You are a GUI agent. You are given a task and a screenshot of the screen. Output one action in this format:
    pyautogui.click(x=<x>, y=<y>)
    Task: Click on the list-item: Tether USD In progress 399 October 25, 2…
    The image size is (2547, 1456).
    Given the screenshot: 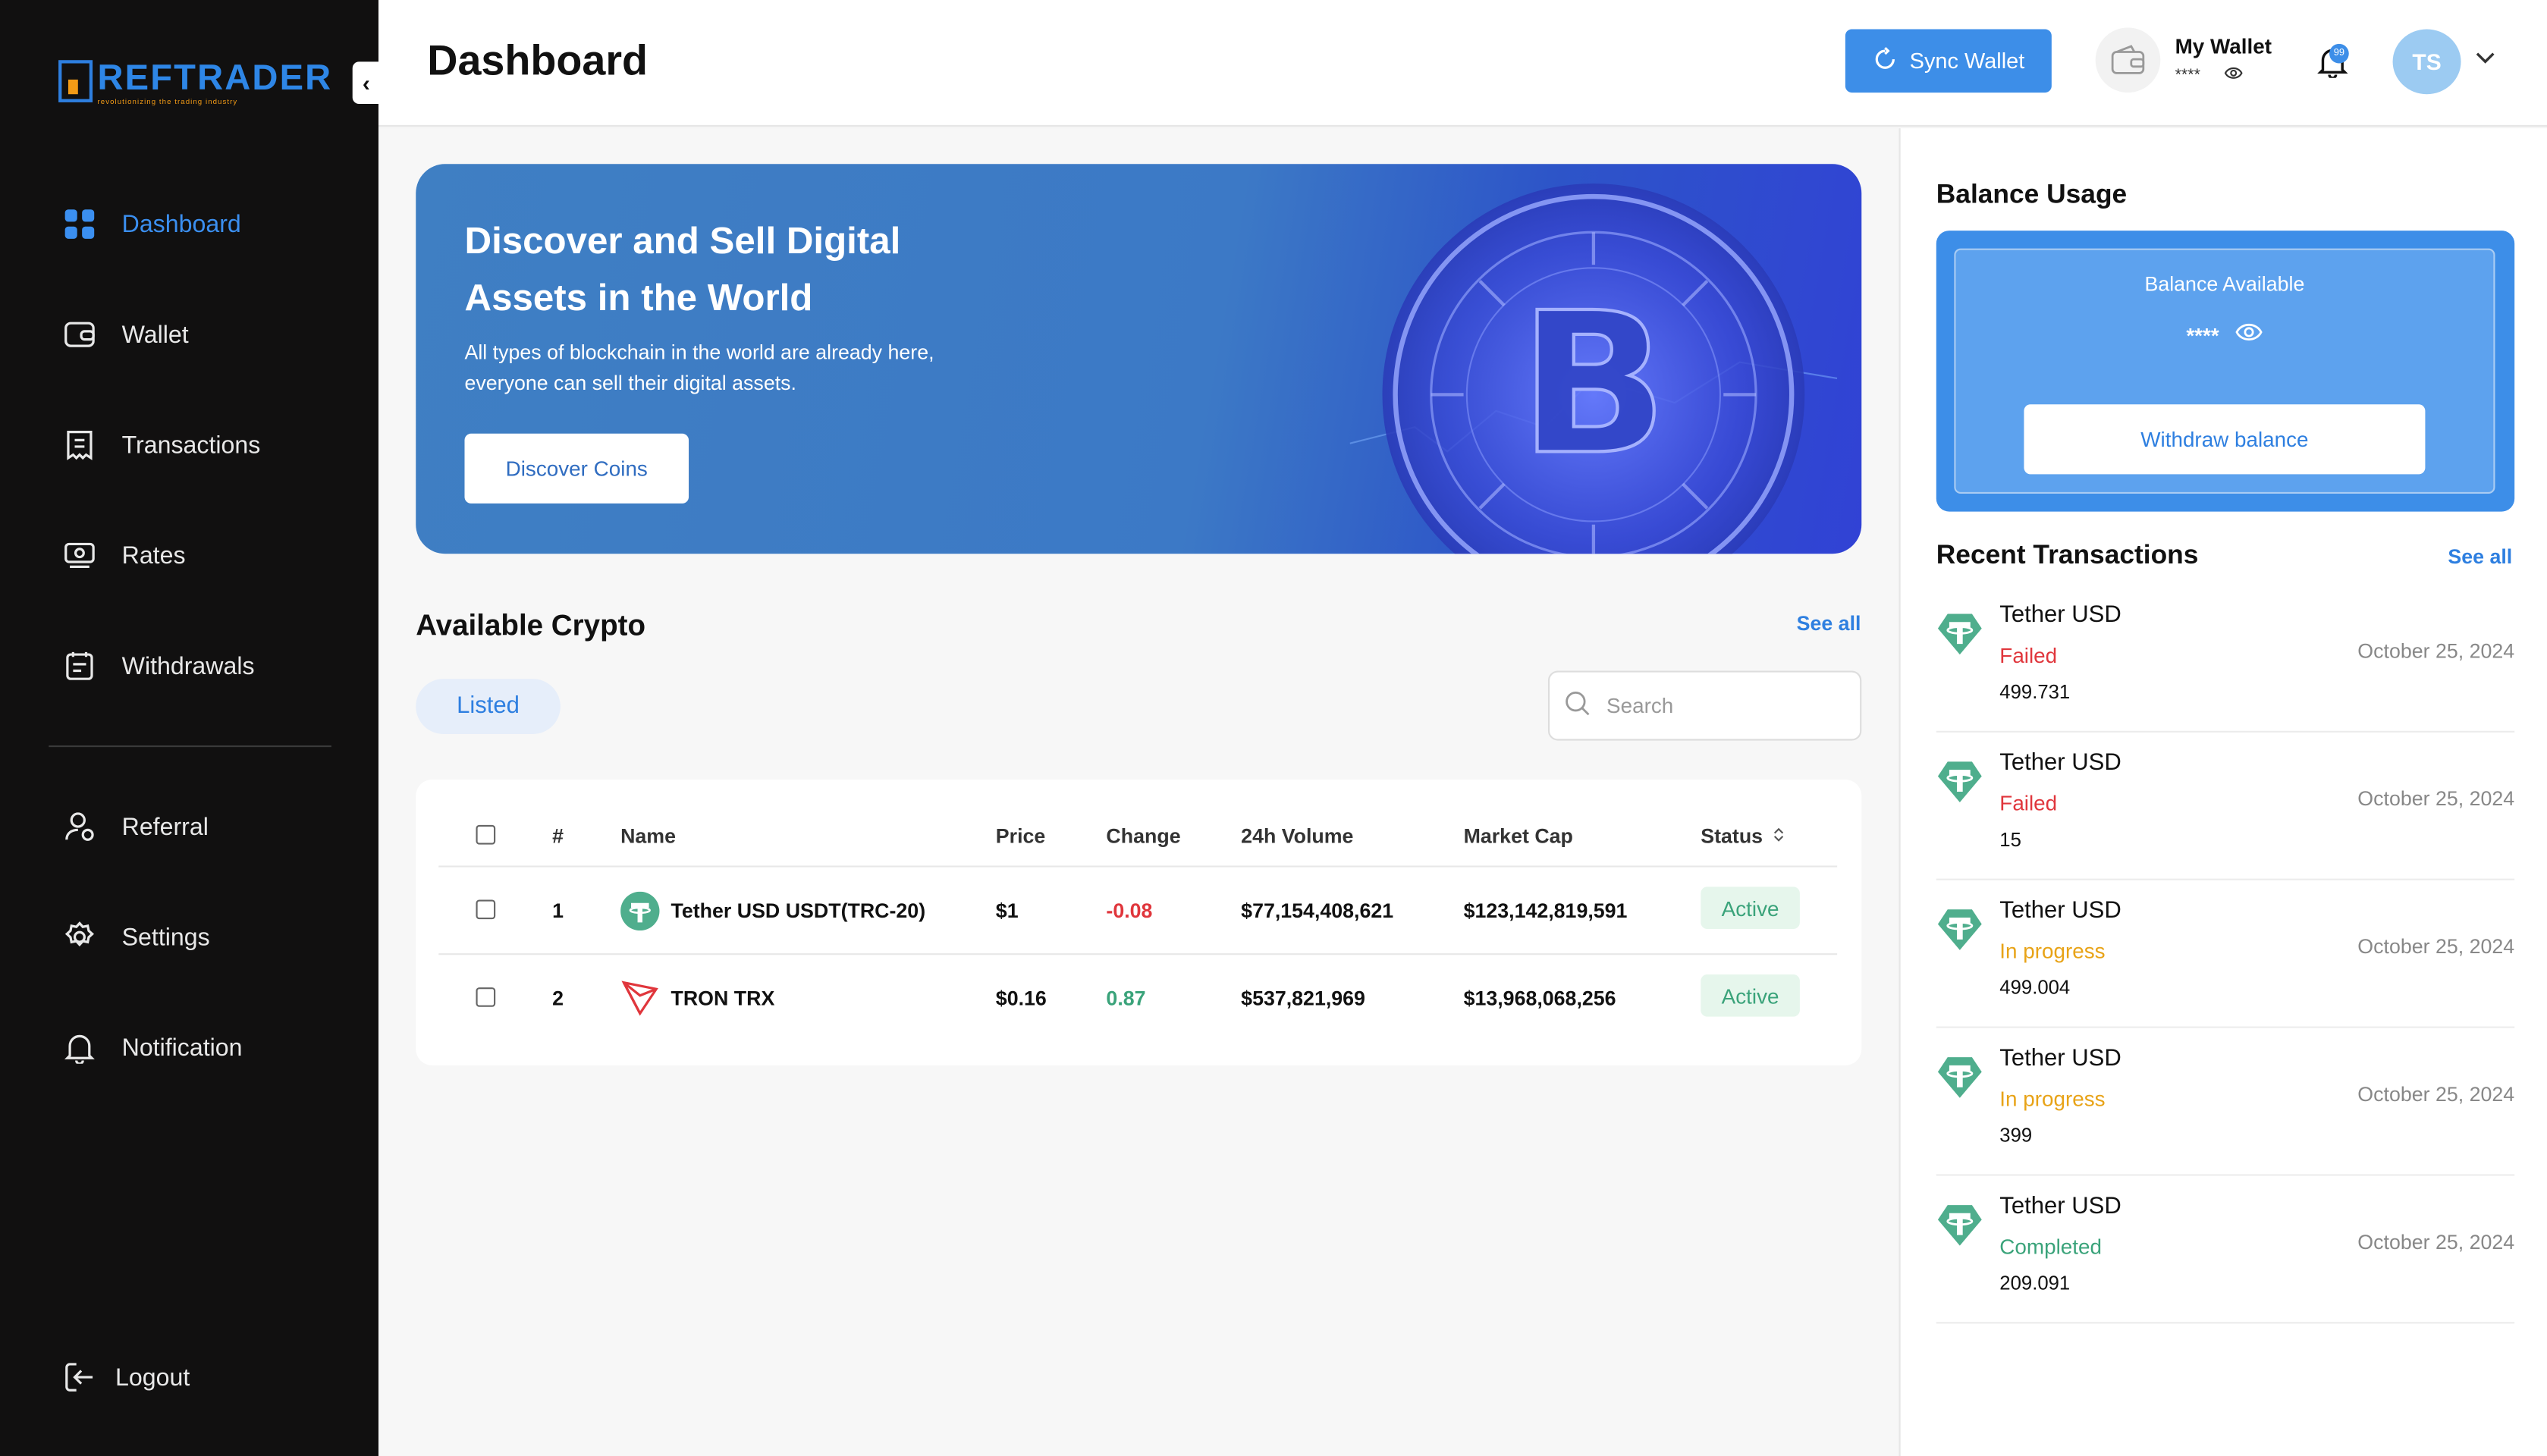 What is the action you would take?
    pyautogui.click(x=2225, y=1104)
    